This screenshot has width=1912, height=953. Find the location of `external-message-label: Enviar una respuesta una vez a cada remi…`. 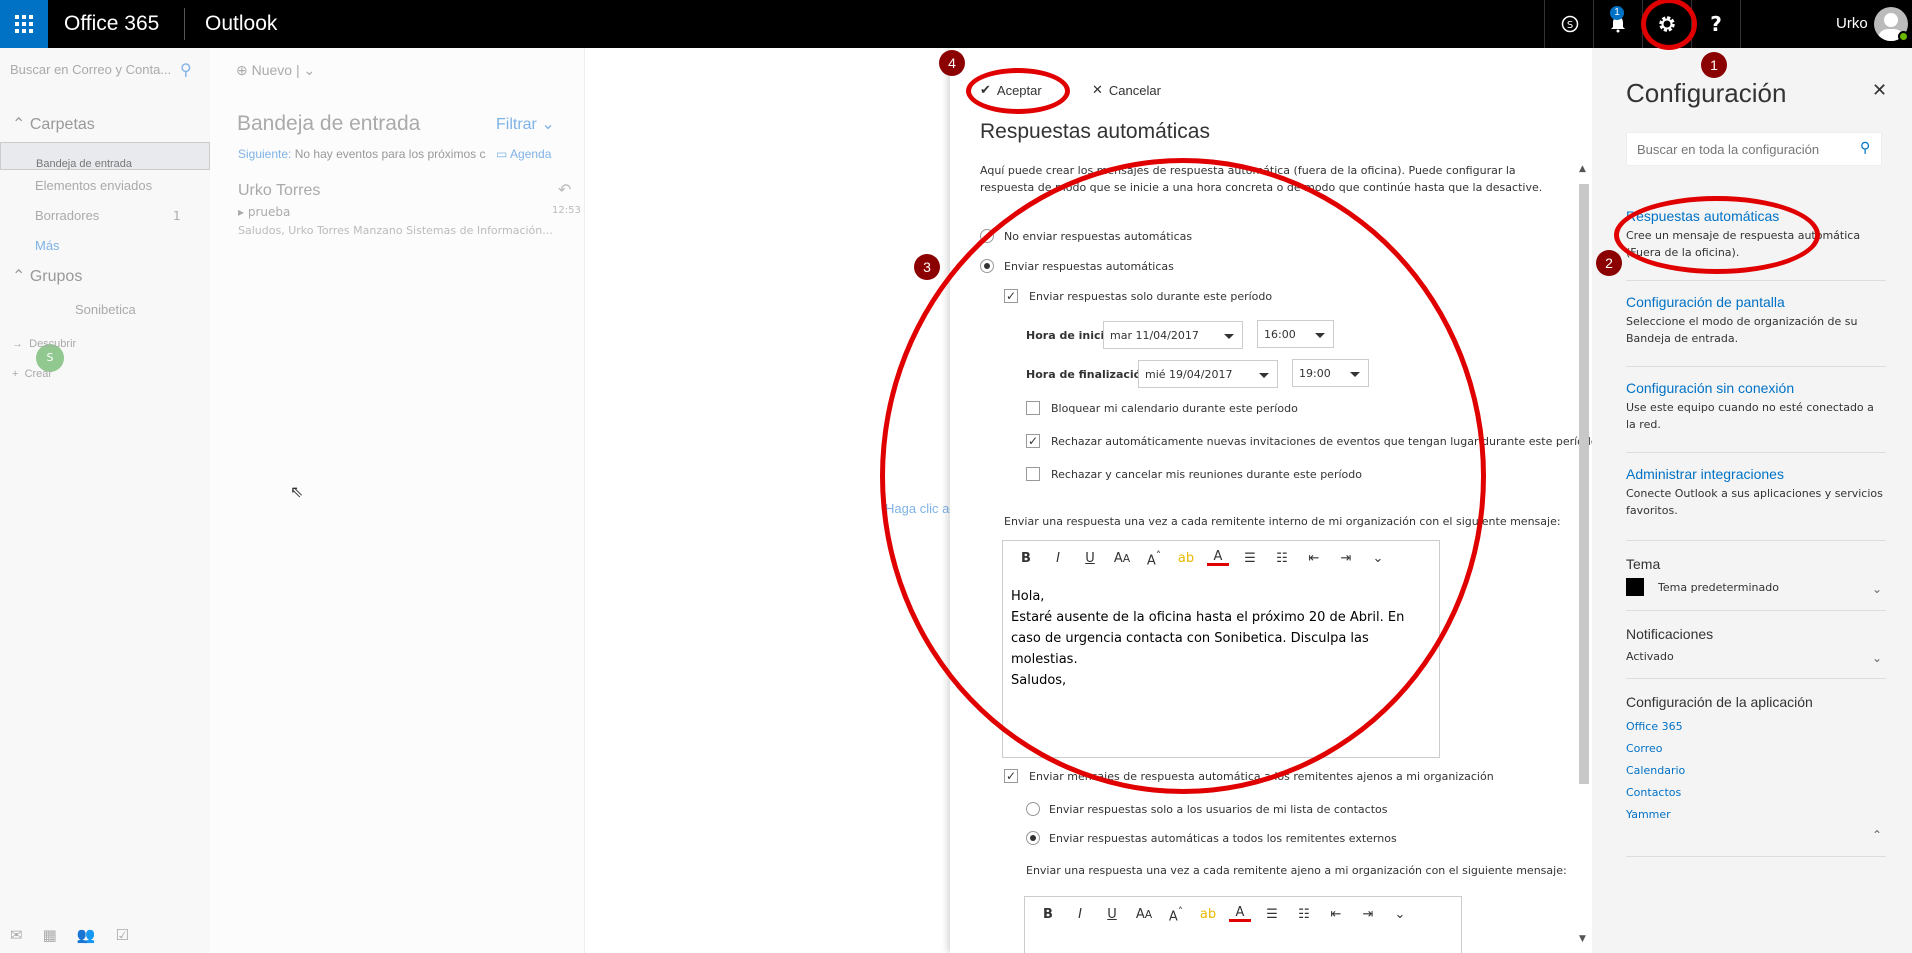

external-message-label: Enviar una respuesta una vez a cada remi… is located at coordinates (1296, 870).